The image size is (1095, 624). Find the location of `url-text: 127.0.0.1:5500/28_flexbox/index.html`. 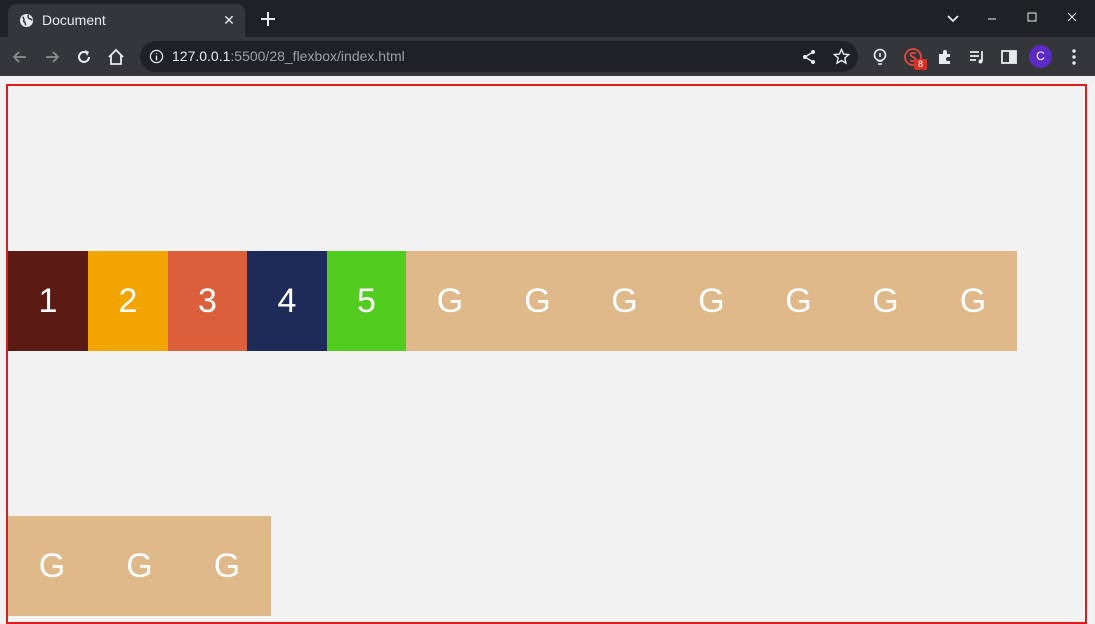

url-text: 127.0.0.1:5500/28_flexbox/index.html is located at coordinates (288, 56).